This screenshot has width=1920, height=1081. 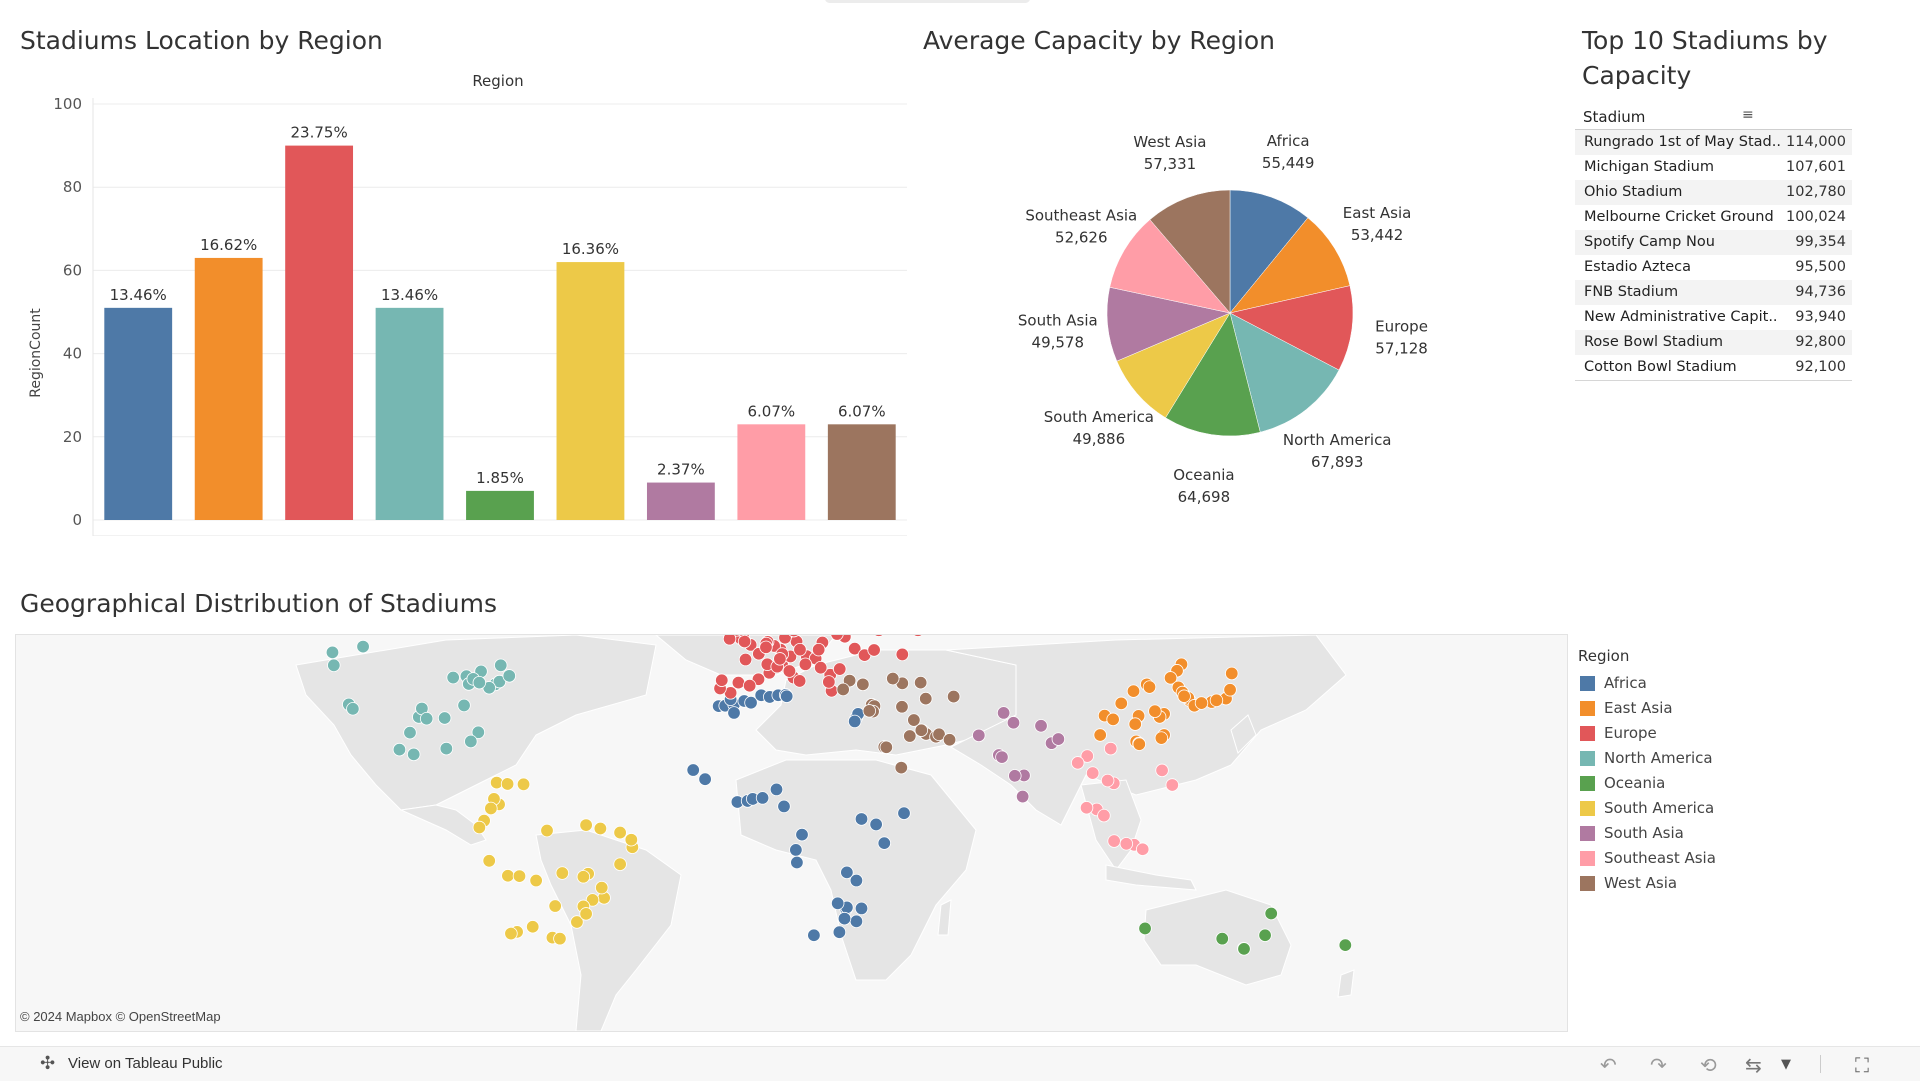 I want to click on table-row: Melbourne Cricket Ground 100,024, so click(x=1713, y=217).